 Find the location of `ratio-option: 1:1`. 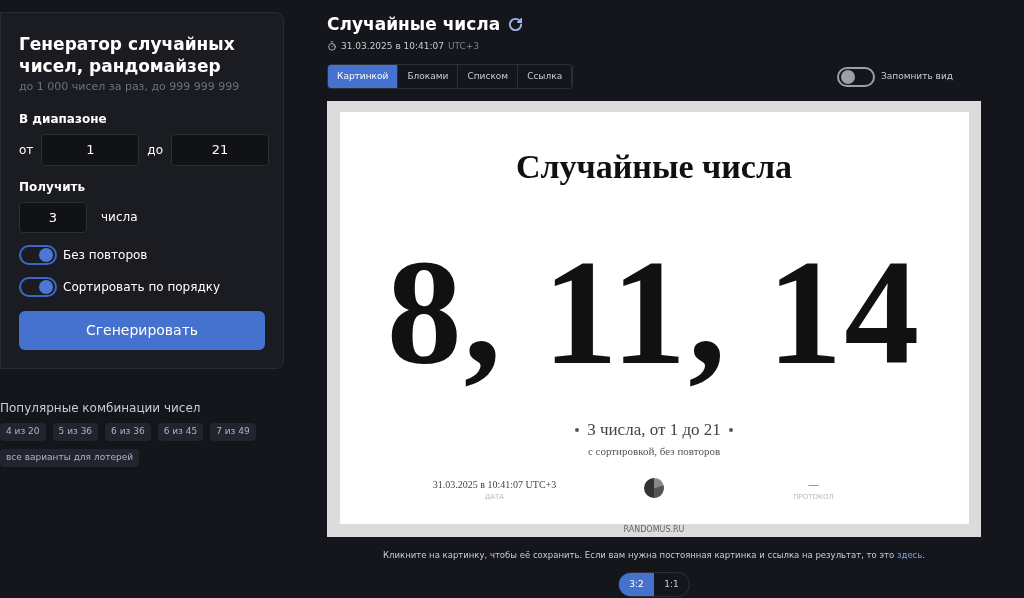

ratio-option: 1:1 is located at coordinates (671, 584).